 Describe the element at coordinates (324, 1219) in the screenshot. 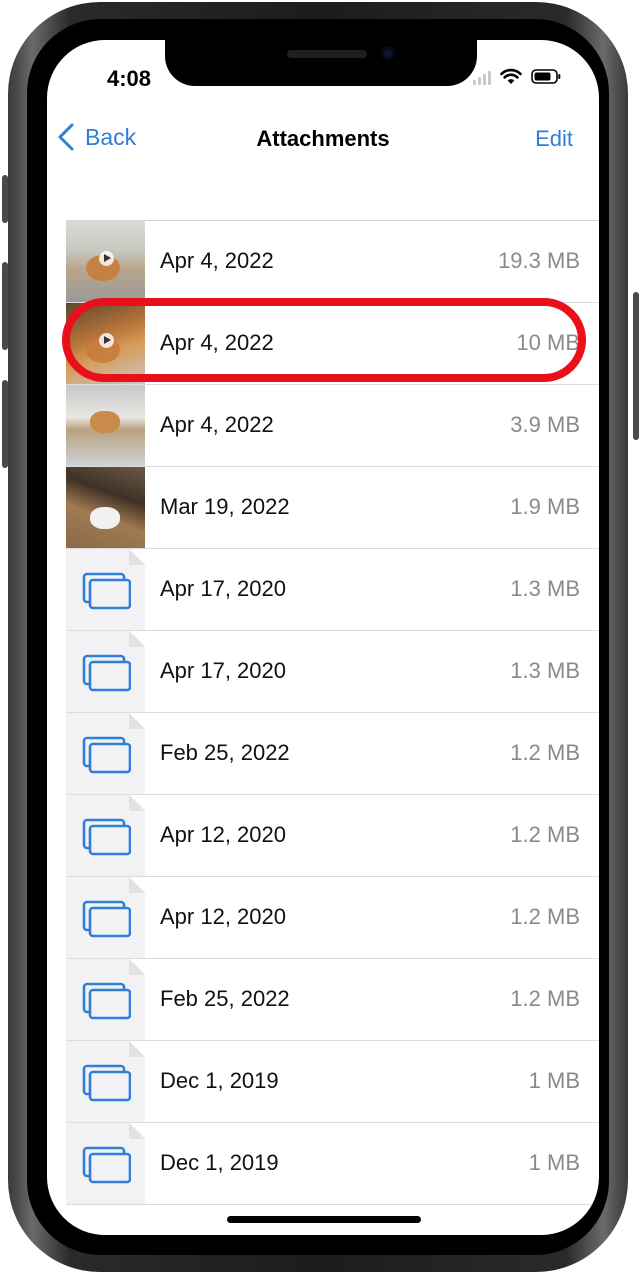

I see `home-indicator` at that location.